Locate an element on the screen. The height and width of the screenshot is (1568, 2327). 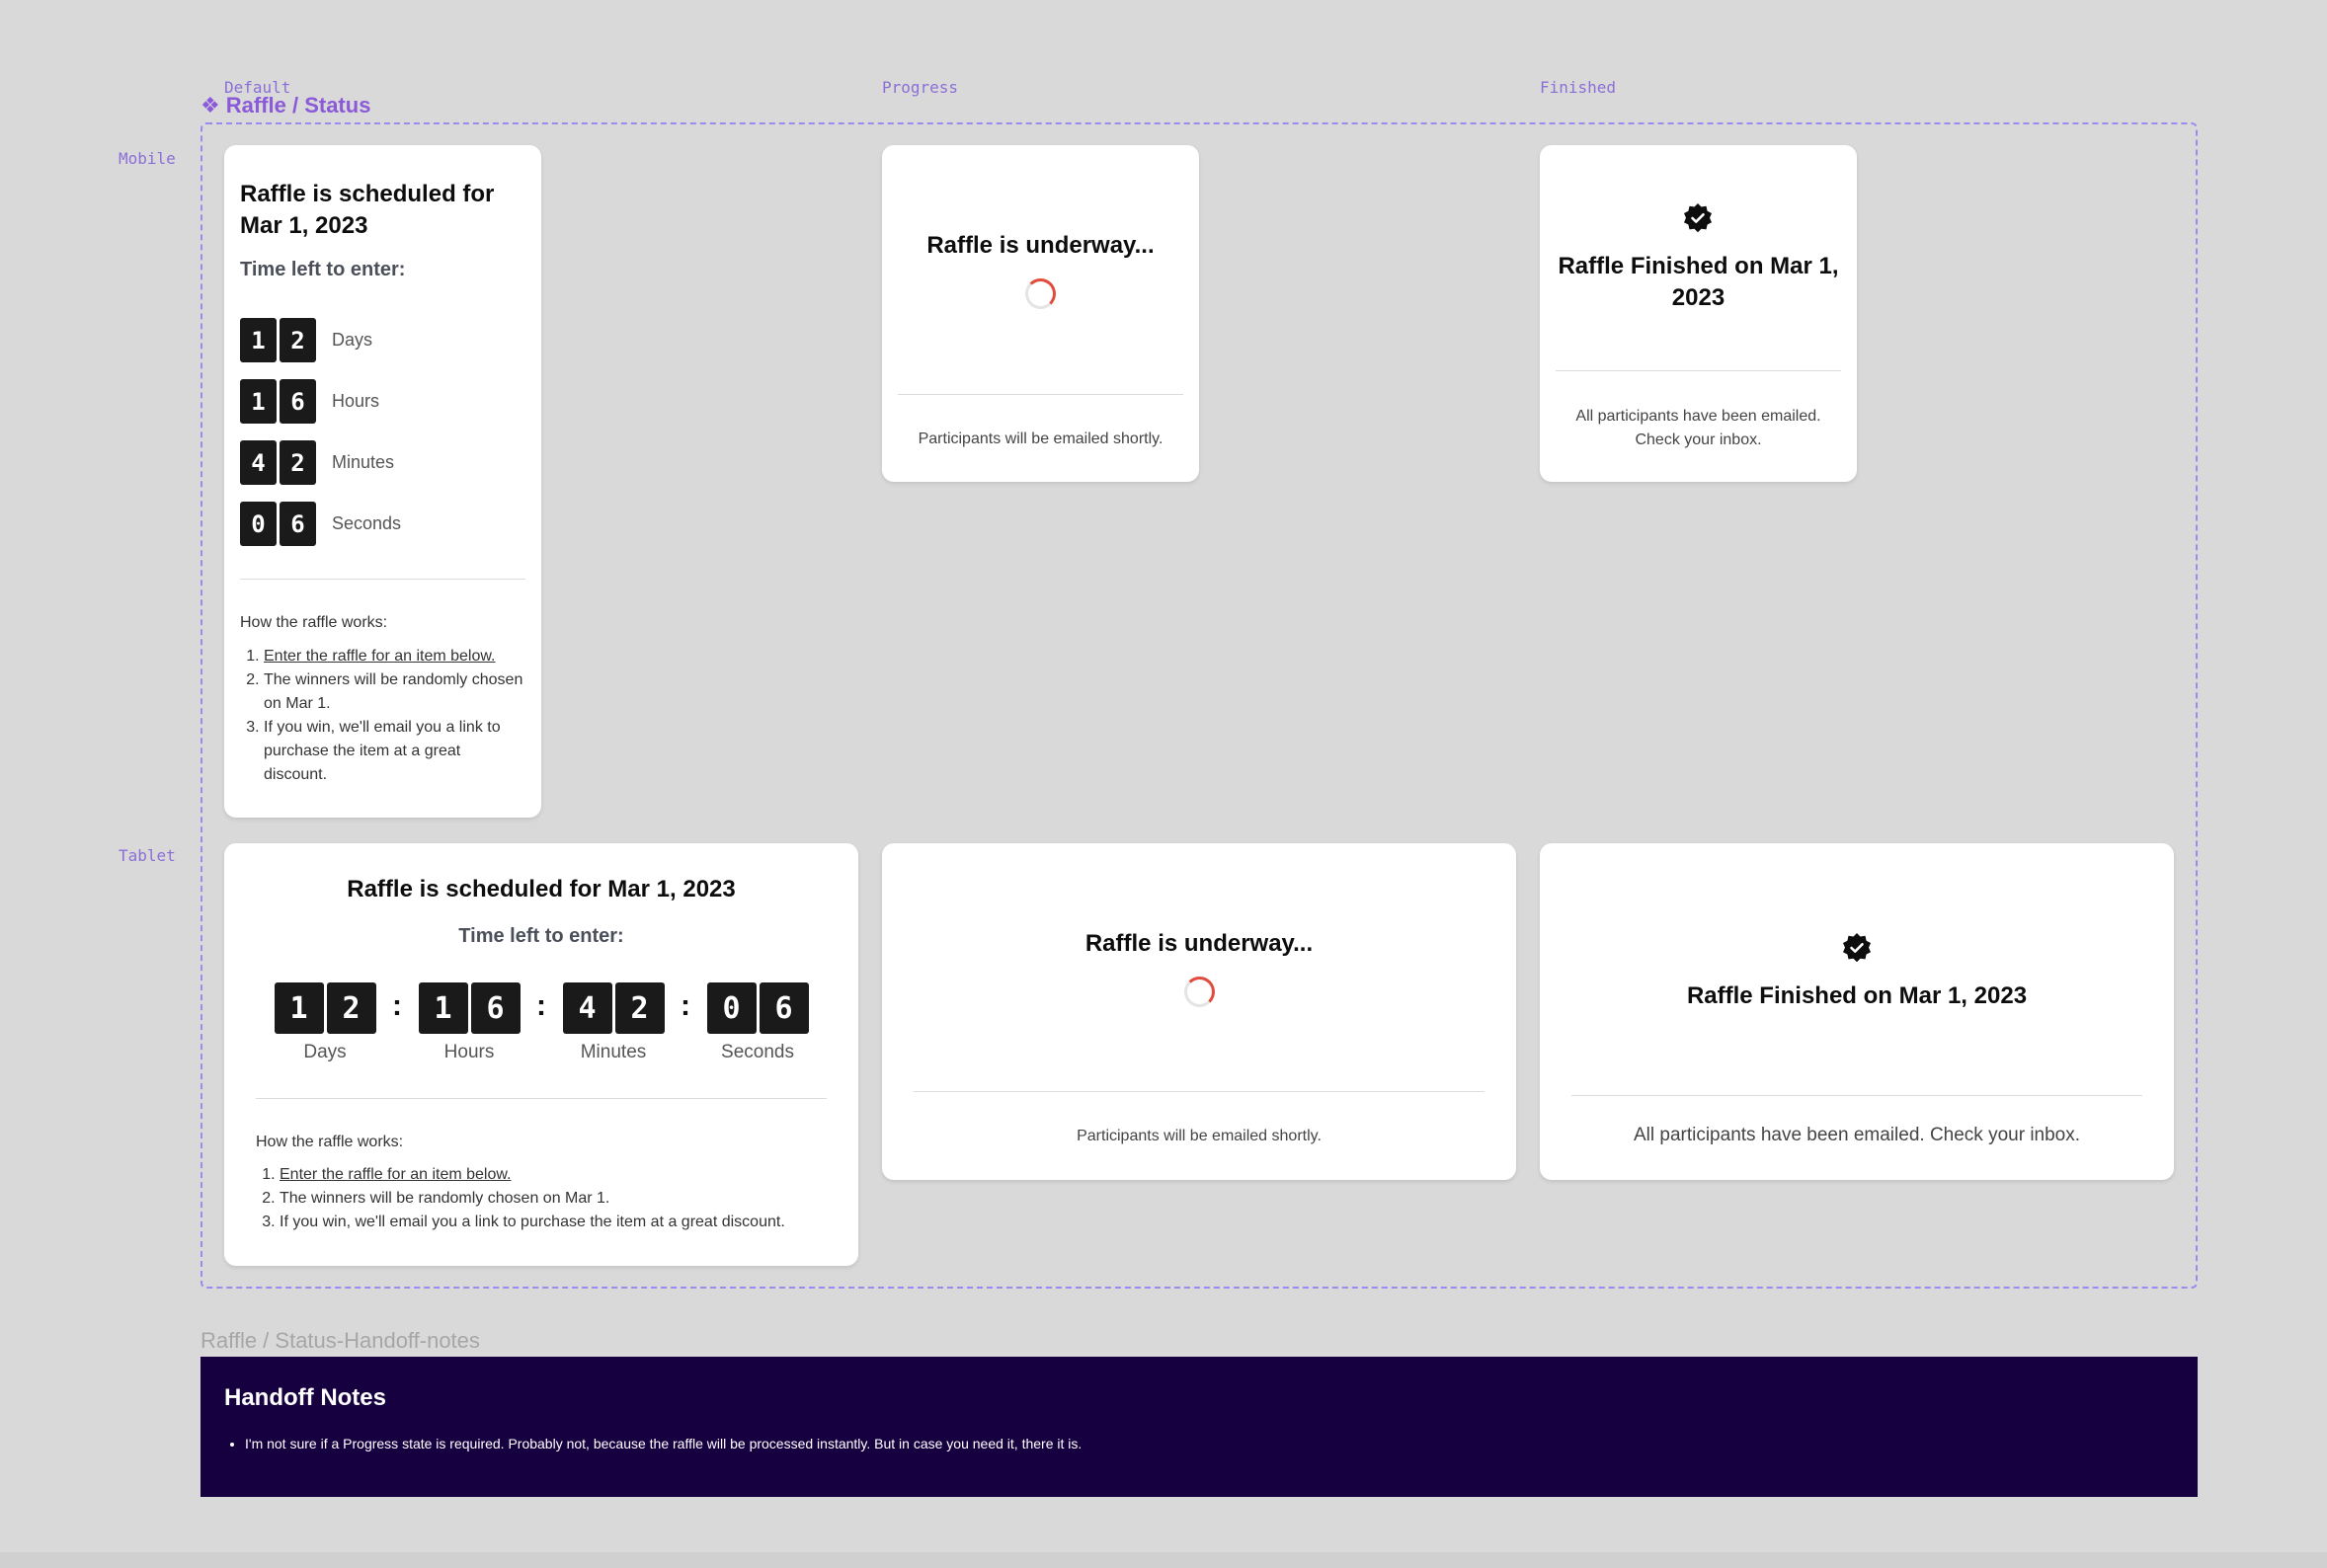
handoff-title: Handoff Notes is located at coordinates (305, 1397).